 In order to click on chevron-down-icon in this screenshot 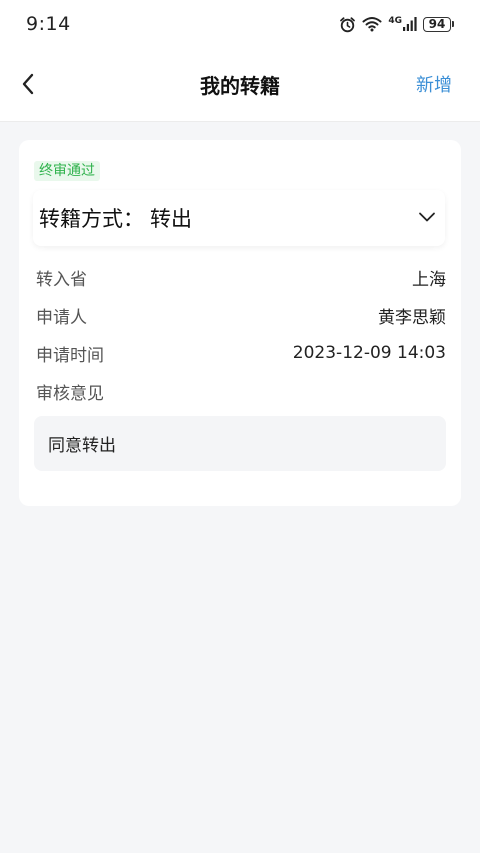, I will do `click(427, 217)`.